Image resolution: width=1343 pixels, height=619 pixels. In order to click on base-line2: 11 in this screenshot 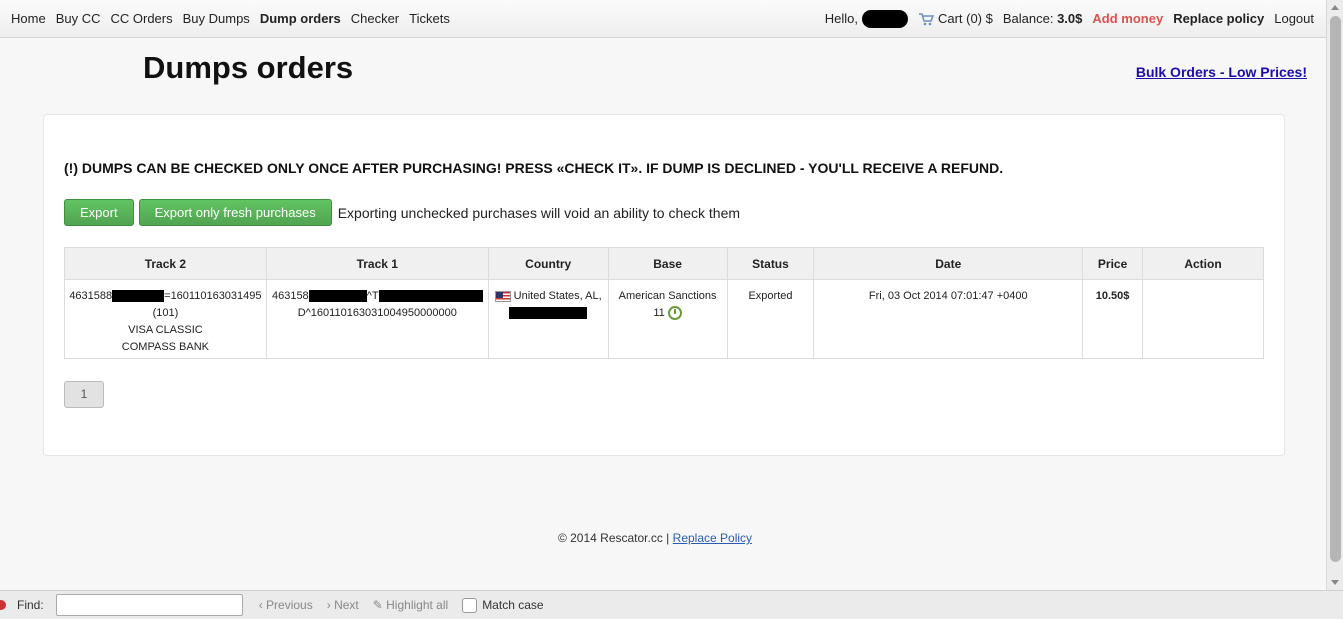, I will do `click(668, 313)`.